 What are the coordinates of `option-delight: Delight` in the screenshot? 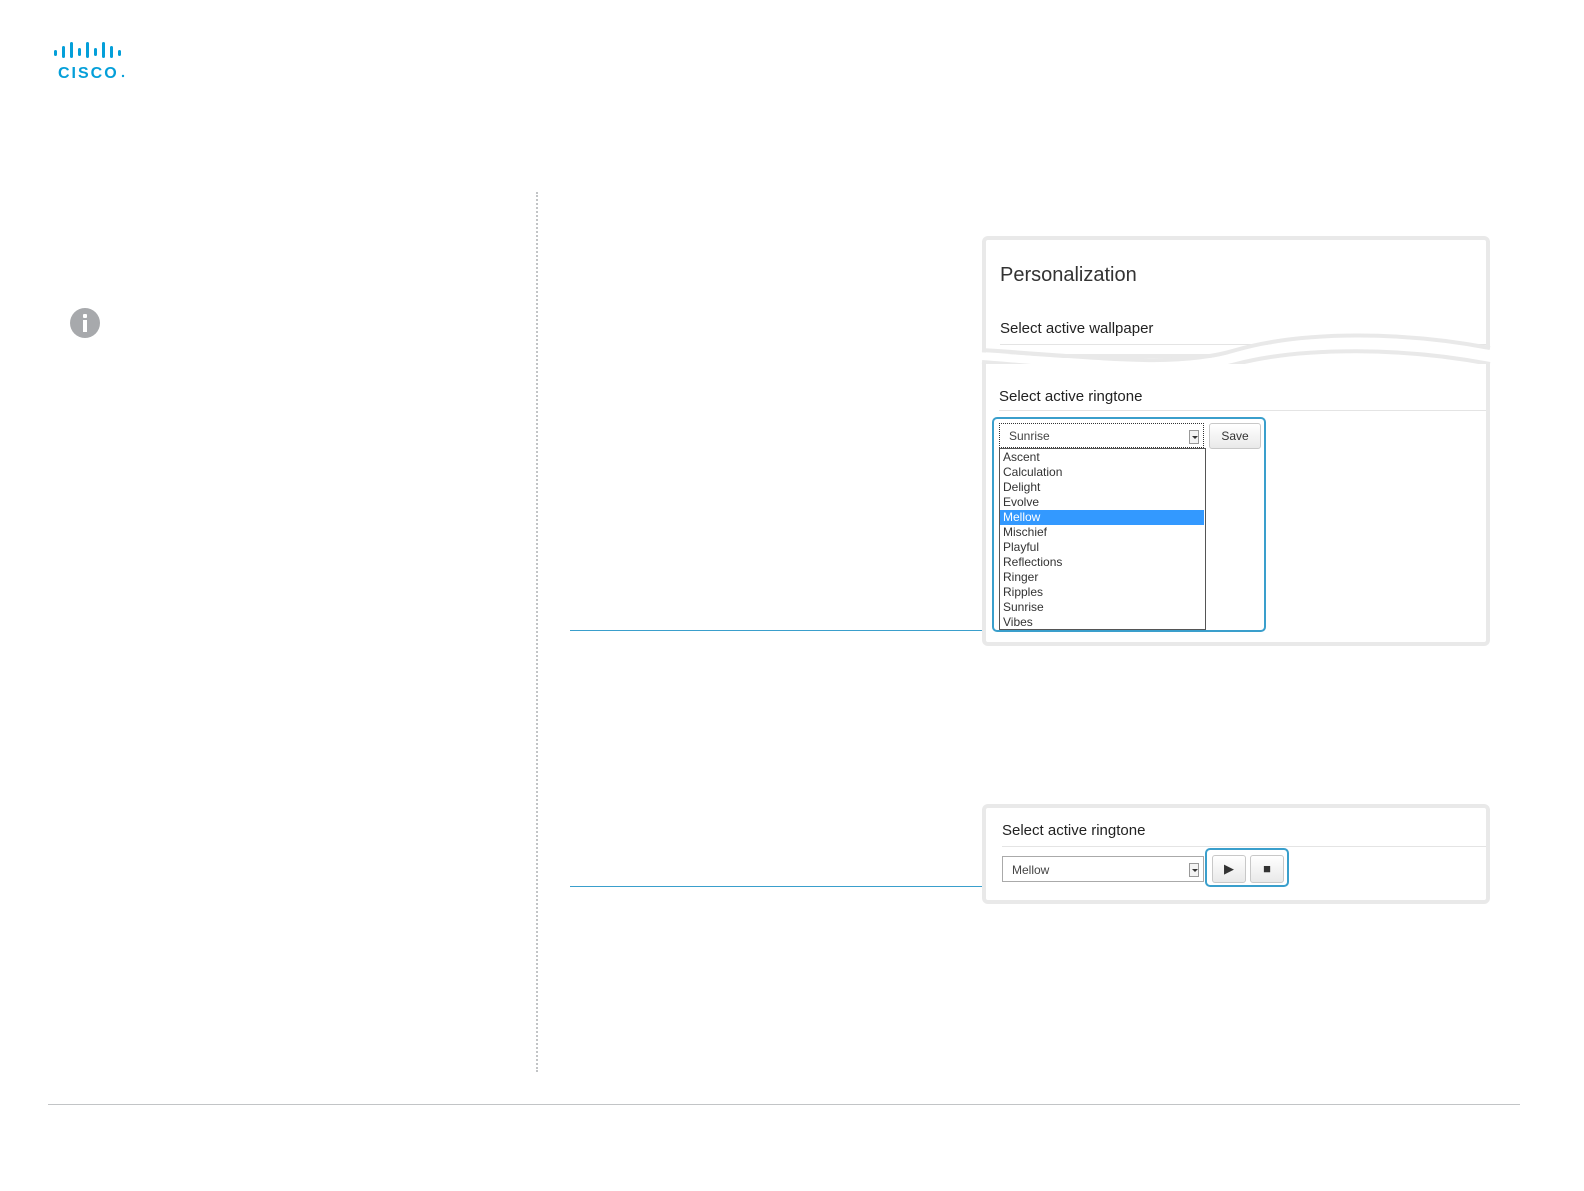 It's located at (1102, 487).